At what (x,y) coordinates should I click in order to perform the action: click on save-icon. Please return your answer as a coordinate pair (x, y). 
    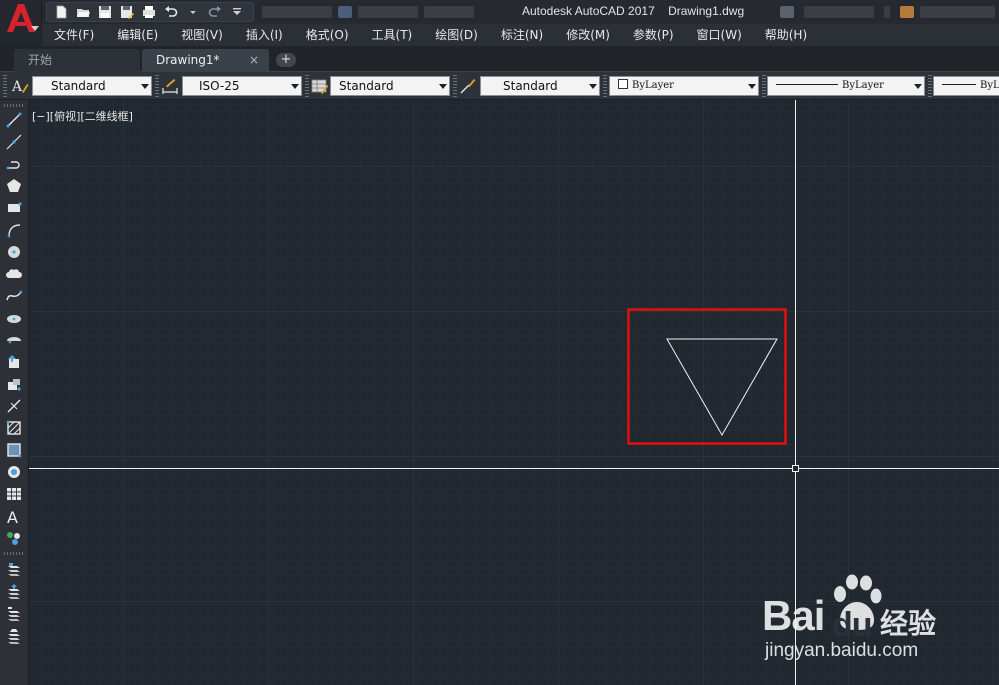
    Looking at the image, I should click on (105, 12).